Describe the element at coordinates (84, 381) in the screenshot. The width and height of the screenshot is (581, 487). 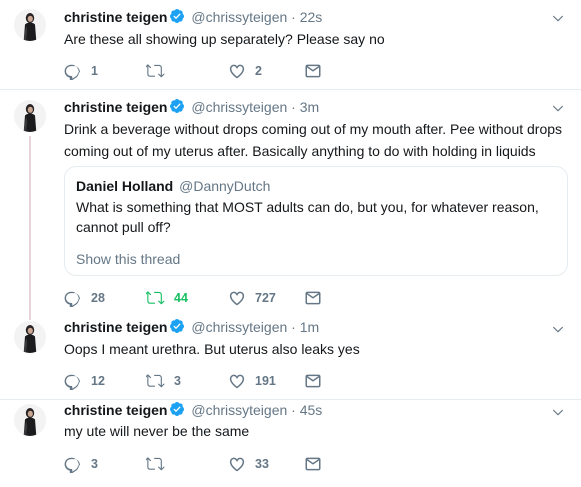
I see `reply-button: 12` at that location.